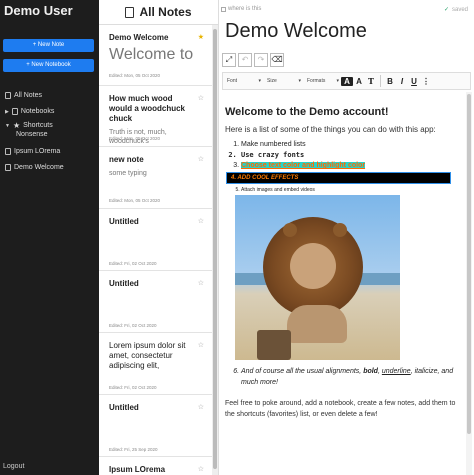 This screenshot has width=474, height=475. What do you see at coordinates (285, 81) in the screenshot?
I see `size-select: Size ▾` at bounding box center [285, 81].